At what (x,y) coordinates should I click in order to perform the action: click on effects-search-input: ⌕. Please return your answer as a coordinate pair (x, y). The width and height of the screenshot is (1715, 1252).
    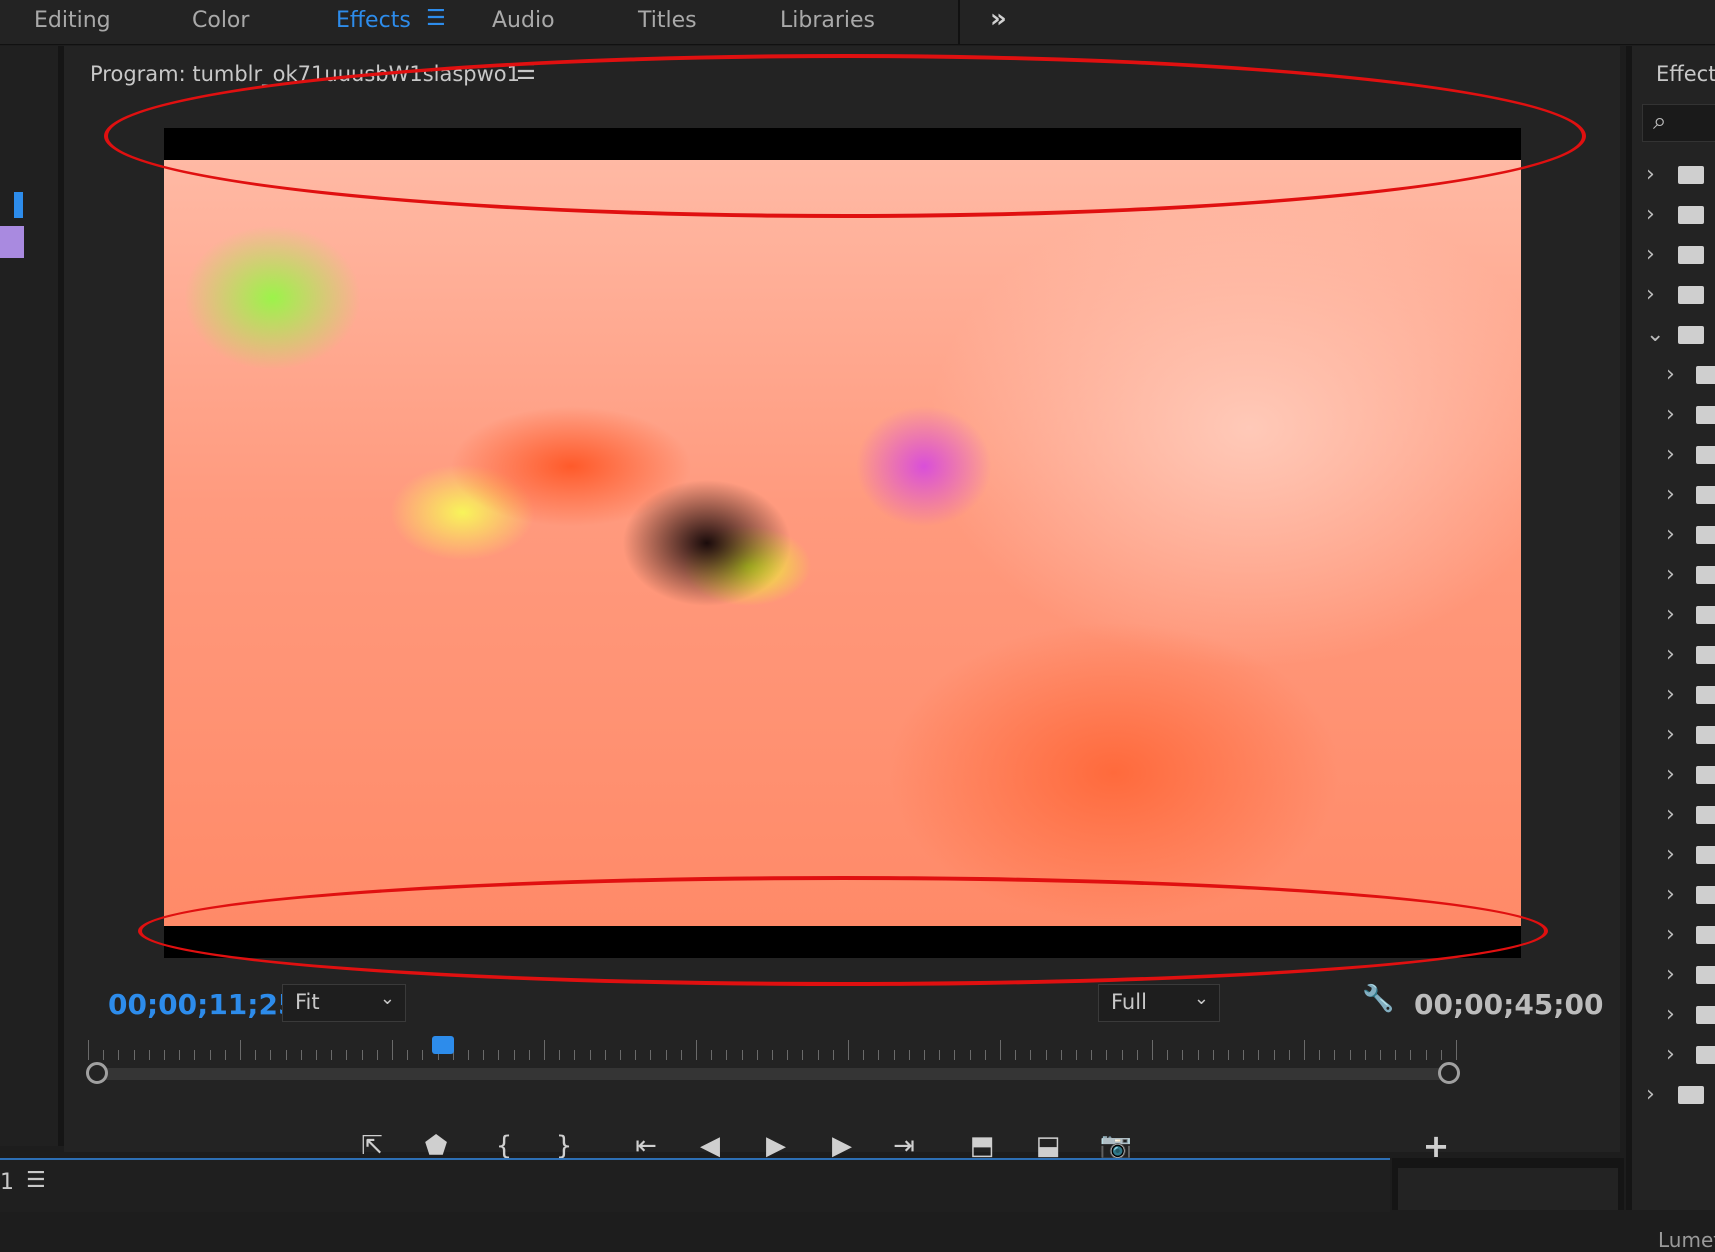
    Looking at the image, I should click on (1678, 123).